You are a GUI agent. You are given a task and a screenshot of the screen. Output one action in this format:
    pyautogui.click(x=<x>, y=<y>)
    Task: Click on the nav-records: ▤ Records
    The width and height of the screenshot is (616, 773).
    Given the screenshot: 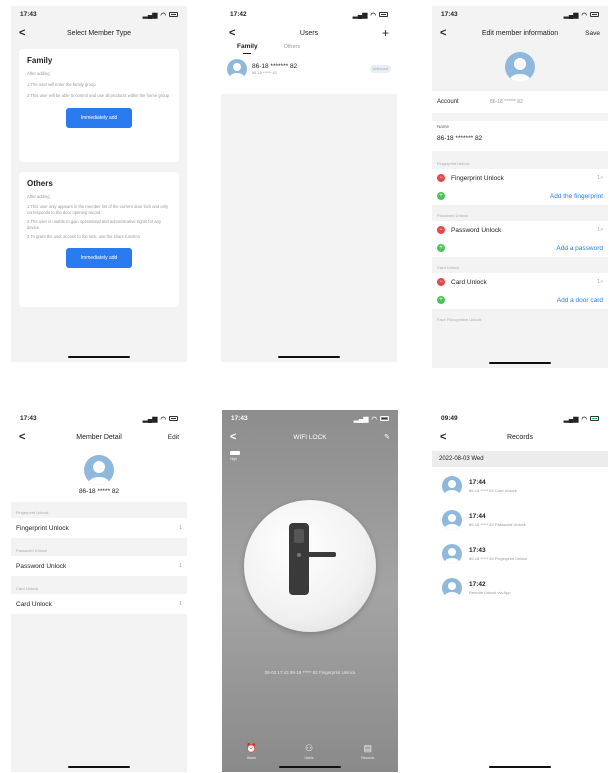 What is the action you would take?
    pyautogui.click(x=367, y=751)
    